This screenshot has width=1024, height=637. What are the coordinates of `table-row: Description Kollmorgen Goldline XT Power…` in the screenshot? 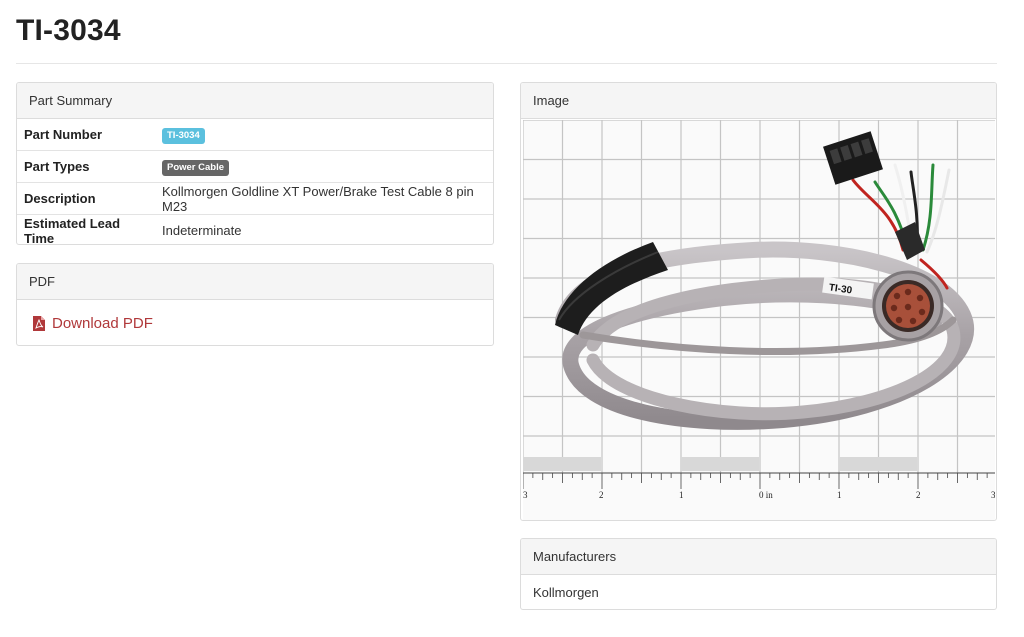 It's located at (255, 198).